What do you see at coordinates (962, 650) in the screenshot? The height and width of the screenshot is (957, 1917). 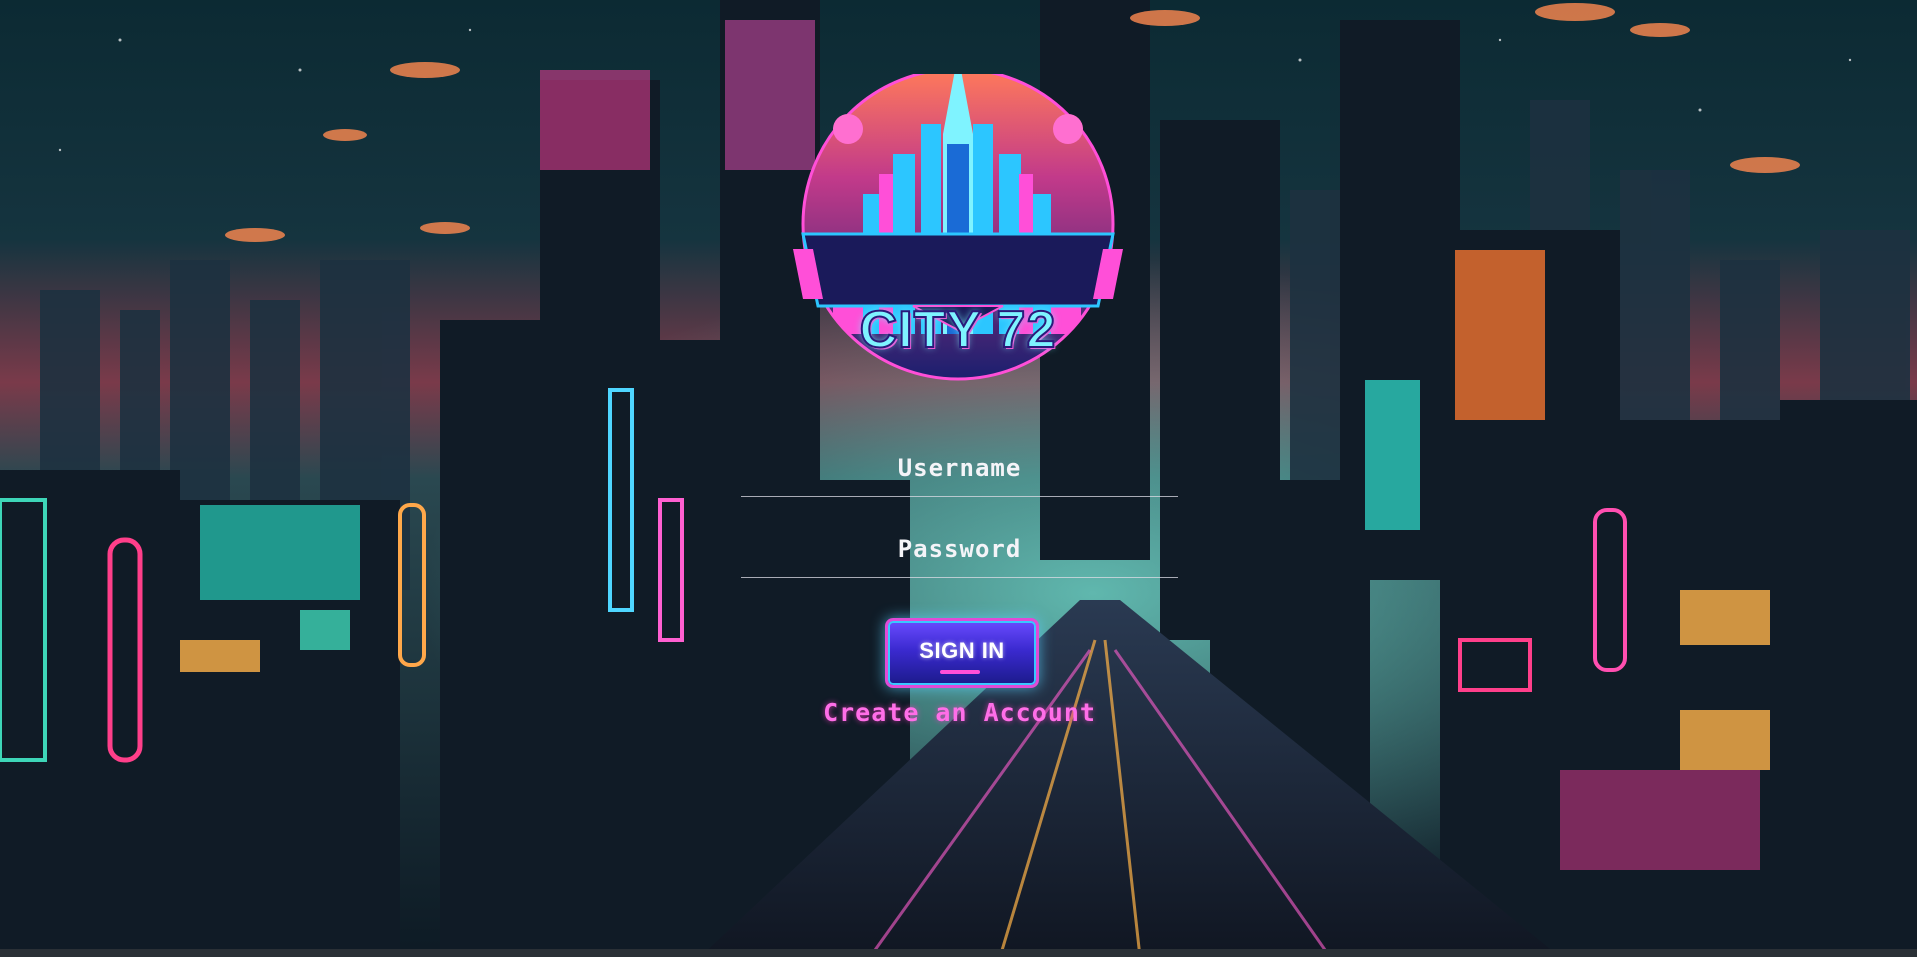 I see `sign-in-button-label: SIGN IN` at bounding box center [962, 650].